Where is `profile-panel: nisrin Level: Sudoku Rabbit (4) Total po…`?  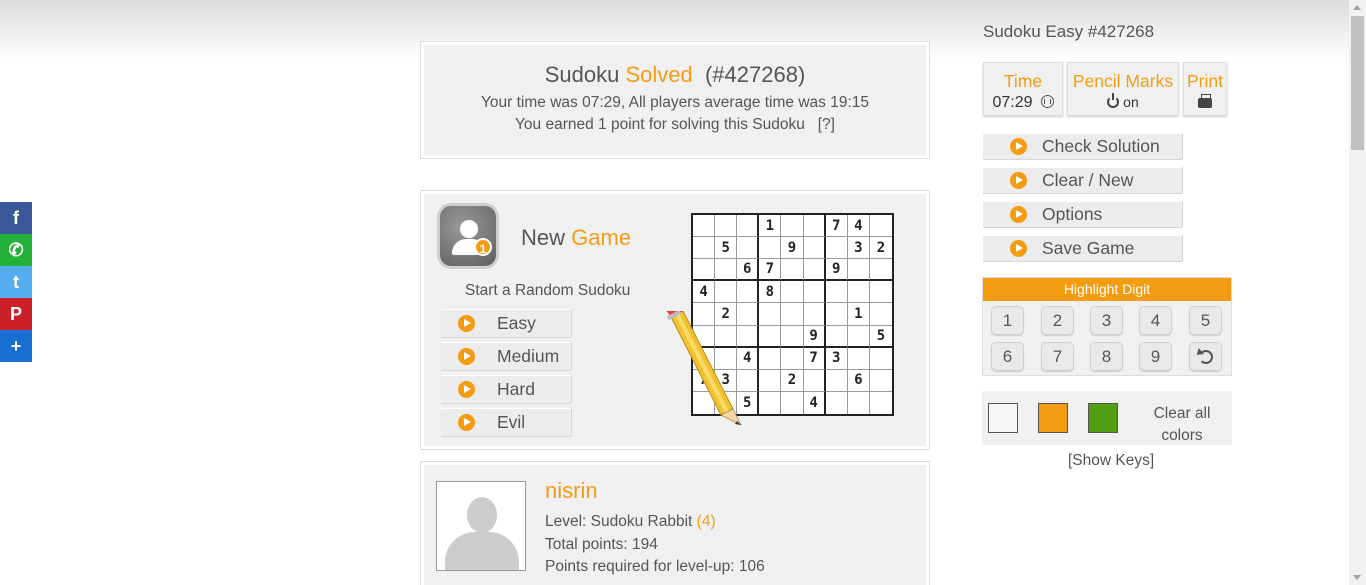
profile-panel: nisrin Level: Sudoku Rabbit (4) Total po… is located at coordinates (675, 523).